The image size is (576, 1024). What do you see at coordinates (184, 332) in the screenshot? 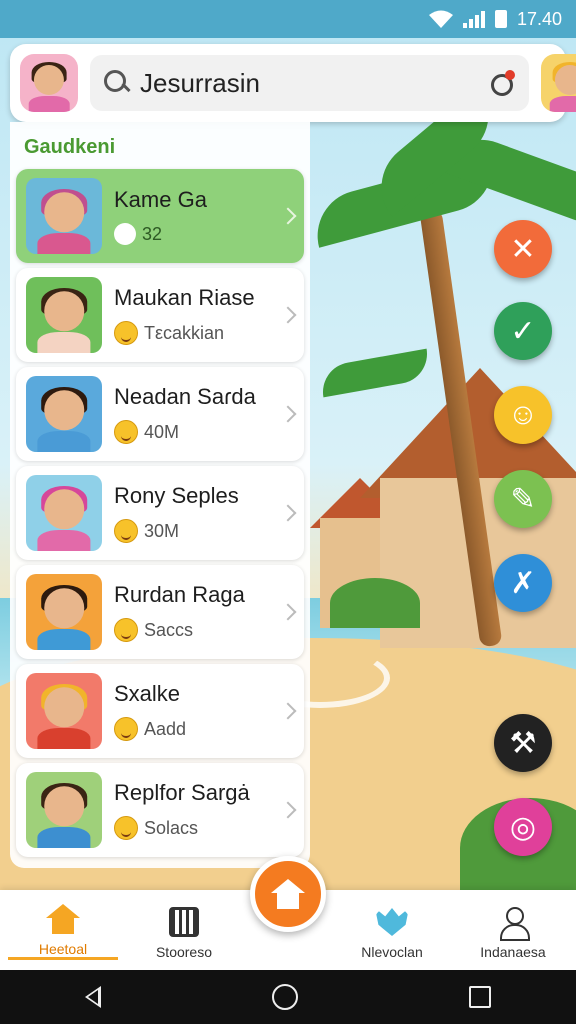
I see `list-item-subtitle-text: Tεcakkian` at bounding box center [184, 332].